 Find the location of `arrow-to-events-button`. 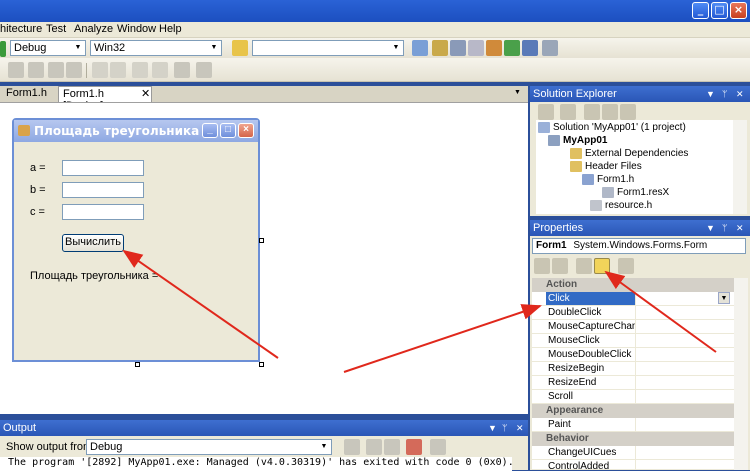

arrow-to-events-button is located at coordinates (660, 311).